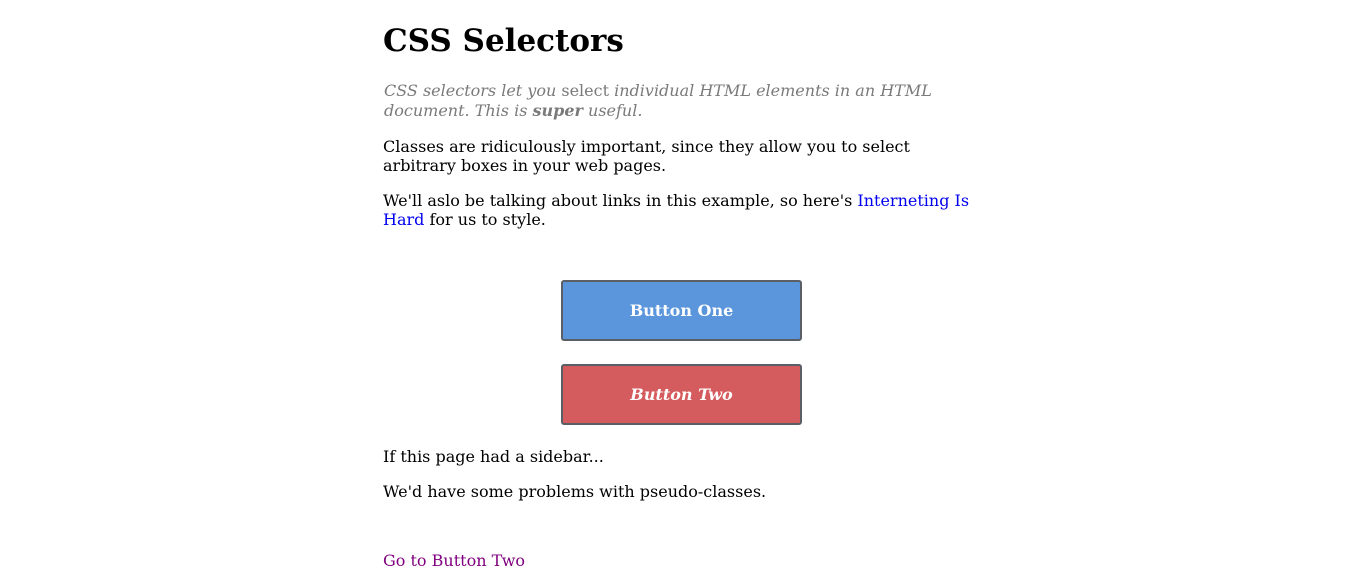 Image resolution: width=1366 pixels, height=586 pixels. What do you see at coordinates (681, 310) in the screenshot?
I see `button-one: Button One` at bounding box center [681, 310].